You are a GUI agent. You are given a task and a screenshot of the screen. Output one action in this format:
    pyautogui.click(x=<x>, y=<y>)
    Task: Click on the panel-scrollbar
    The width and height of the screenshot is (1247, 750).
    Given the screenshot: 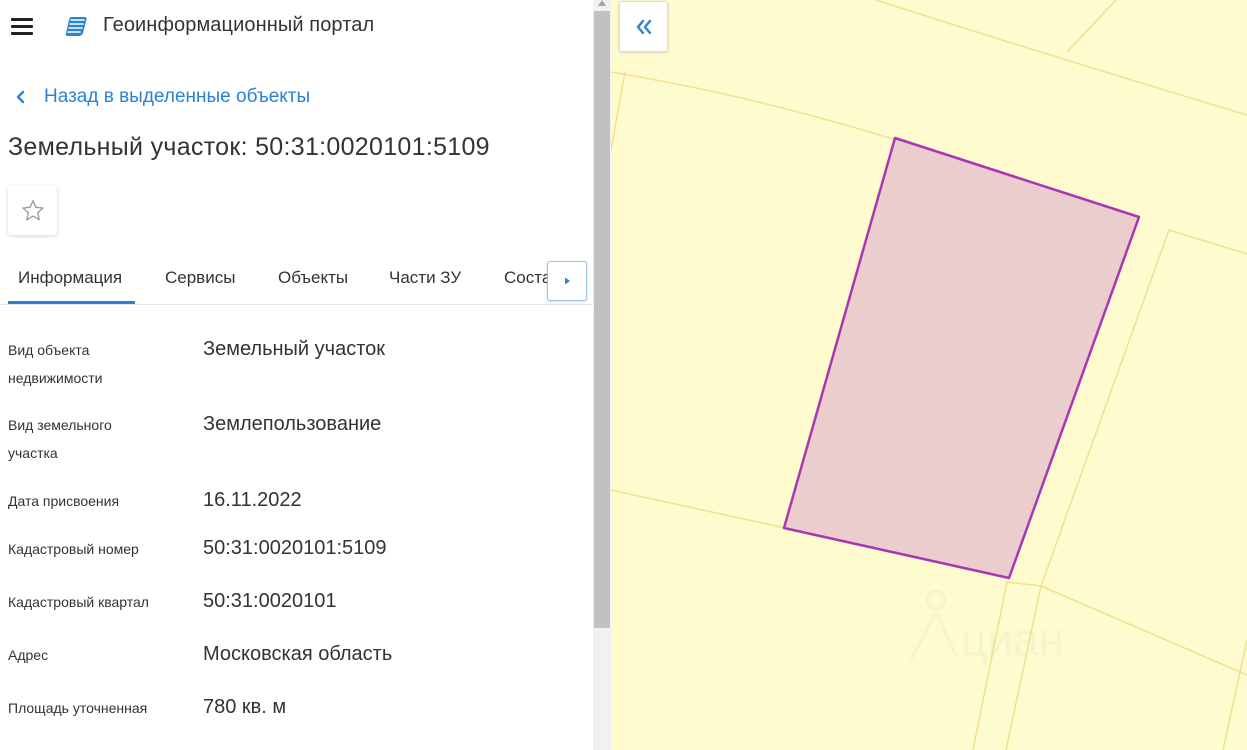 What is the action you would take?
    pyautogui.click(x=602, y=375)
    